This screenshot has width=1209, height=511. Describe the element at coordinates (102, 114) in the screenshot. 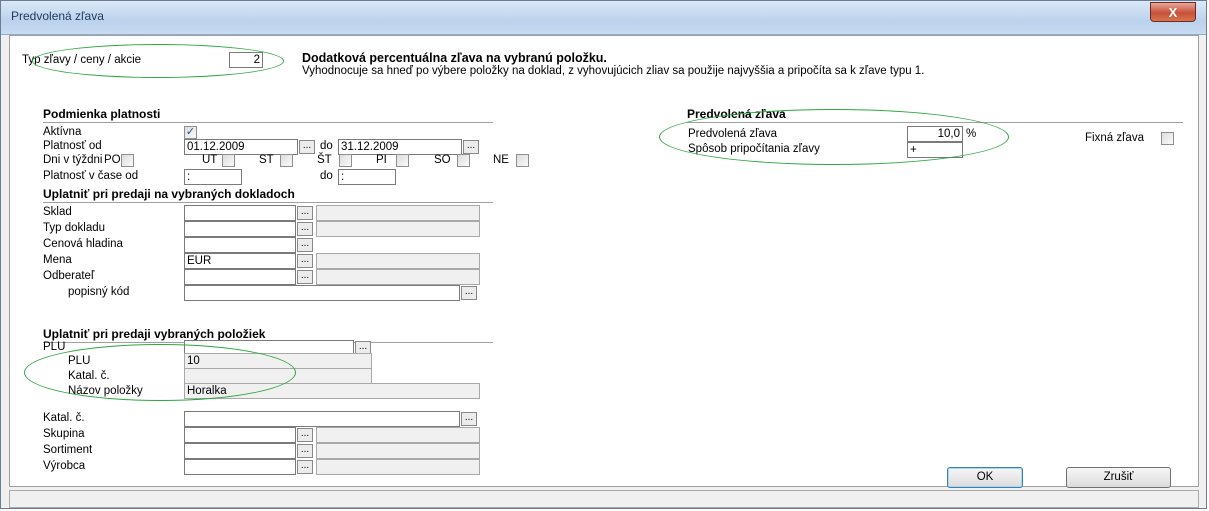

I see `podmienka-heading: Podmienka platnosti` at that location.